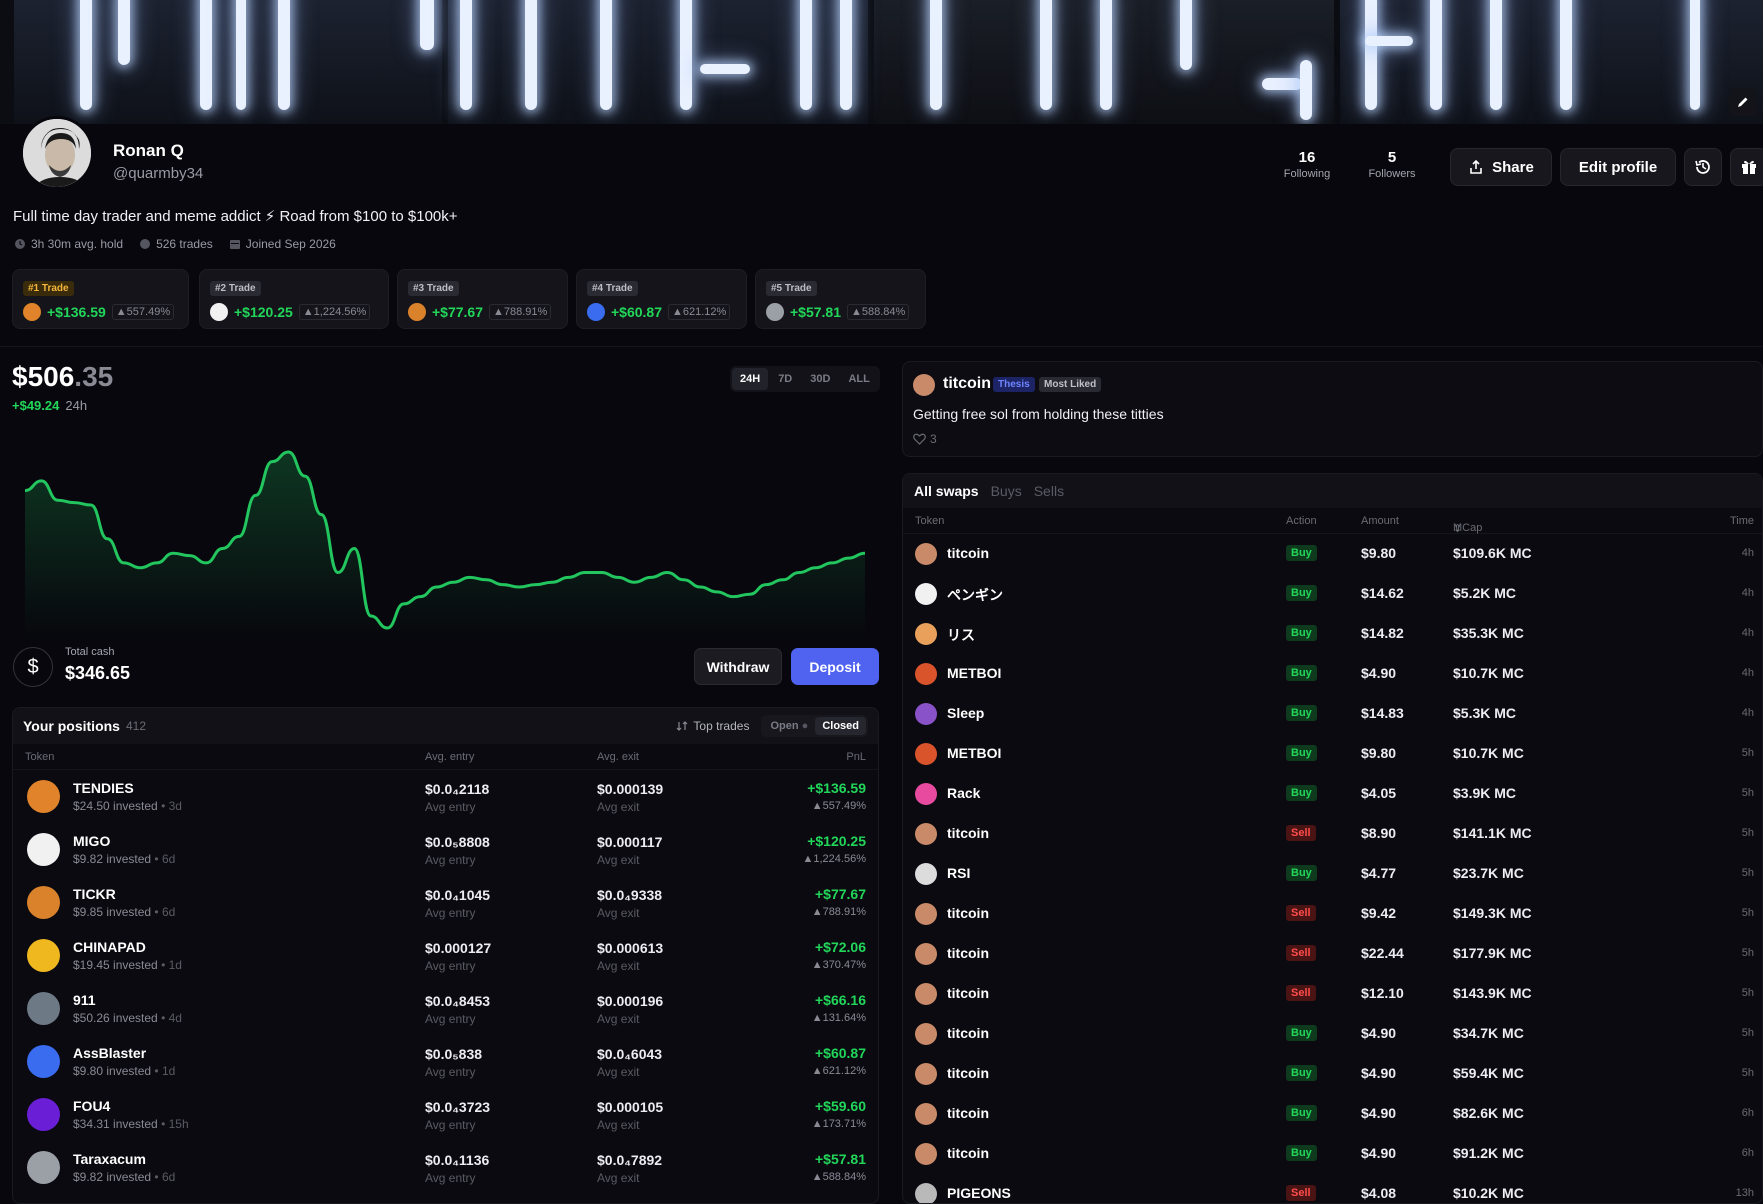 The width and height of the screenshot is (1763, 1204). I want to click on following-stat: 16 Following, so click(1307, 164).